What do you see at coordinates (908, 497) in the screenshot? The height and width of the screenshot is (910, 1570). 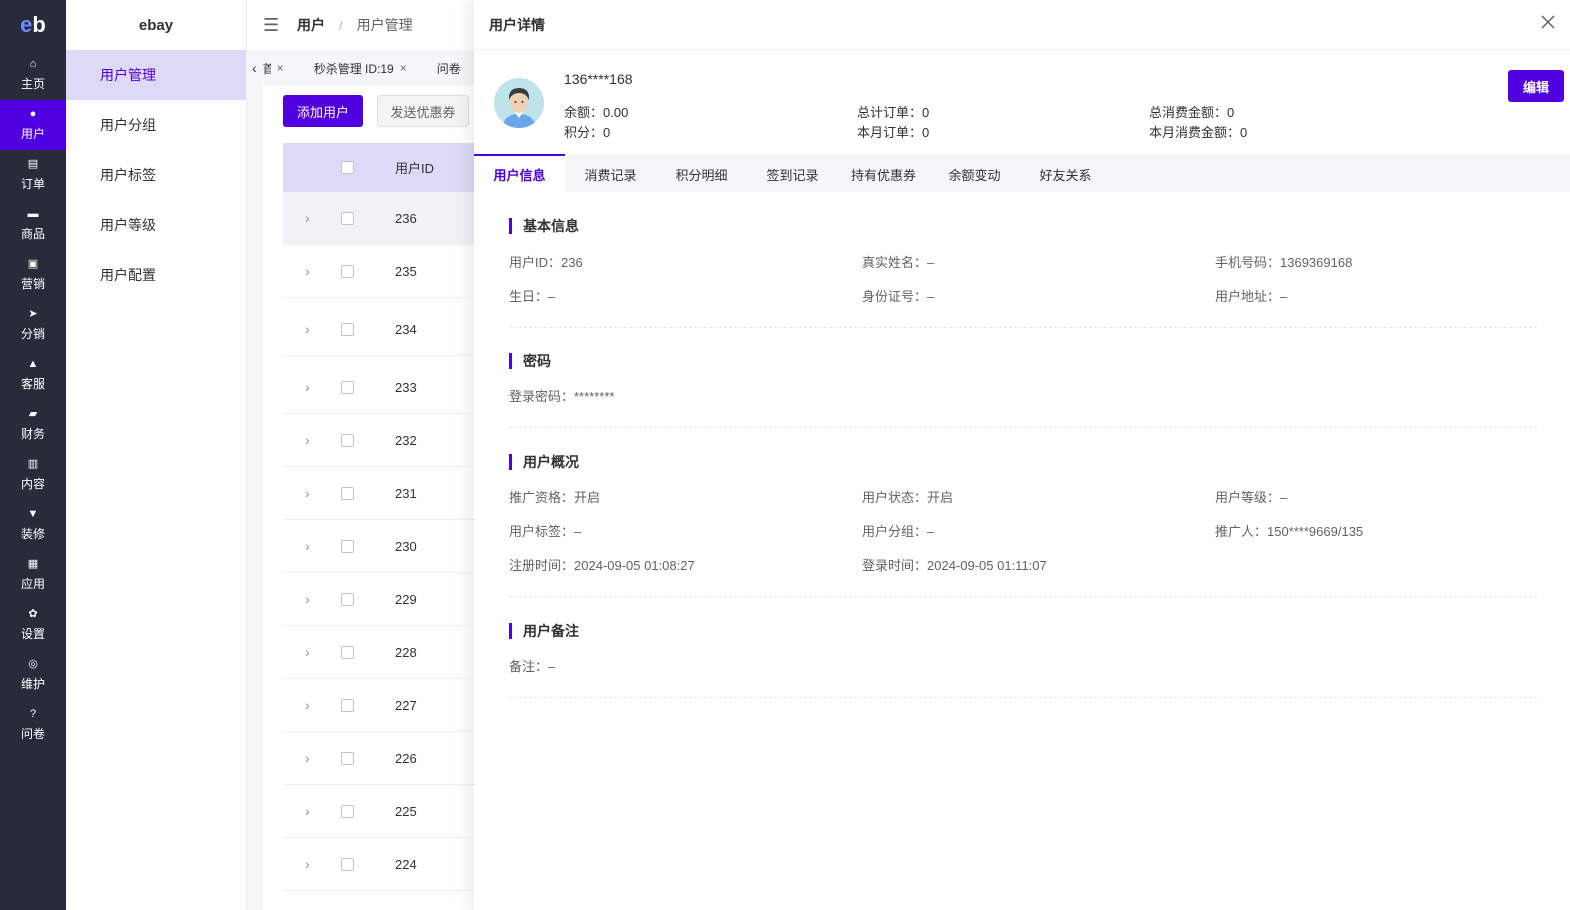 I see `field-user-status: 用户状态：开启` at bounding box center [908, 497].